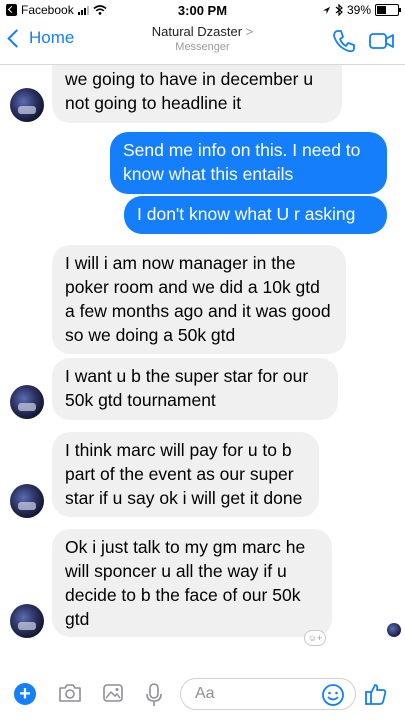 The height and width of the screenshot is (720, 405). I want to click on contact-subtitle: Messenger, so click(202, 47).